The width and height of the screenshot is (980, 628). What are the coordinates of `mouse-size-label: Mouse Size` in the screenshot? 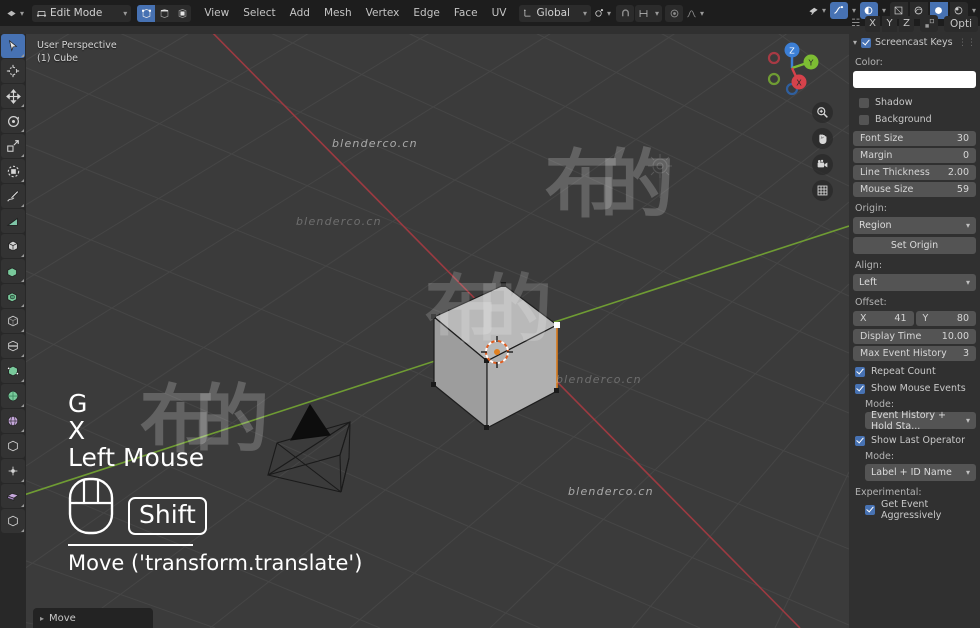 It's located at (887, 189).